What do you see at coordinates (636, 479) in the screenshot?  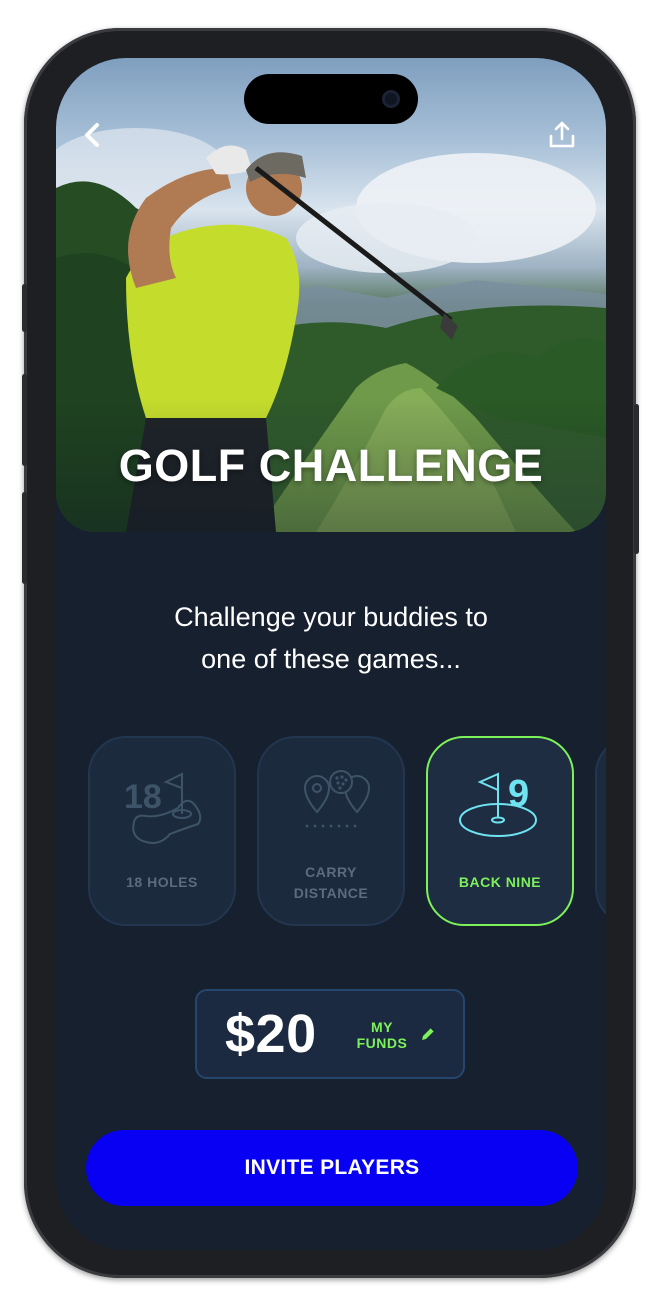 I see `power-button` at bounding box center [636, 479].